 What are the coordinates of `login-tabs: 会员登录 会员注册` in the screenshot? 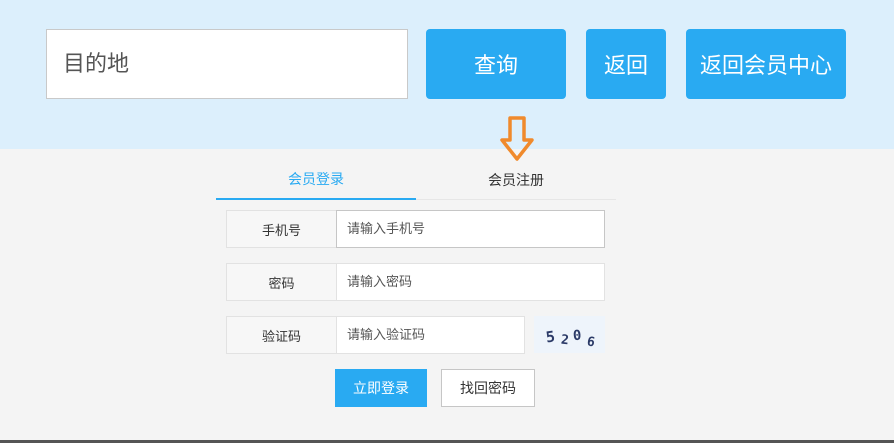 It's located at (416, 180).